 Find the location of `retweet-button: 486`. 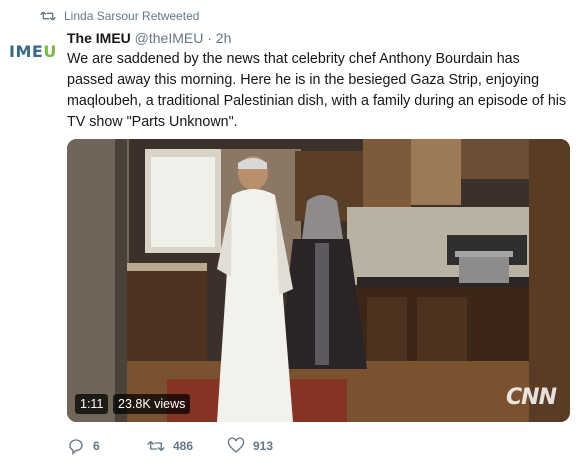

retweet-button: 486 is located at coordinates (187, 446).